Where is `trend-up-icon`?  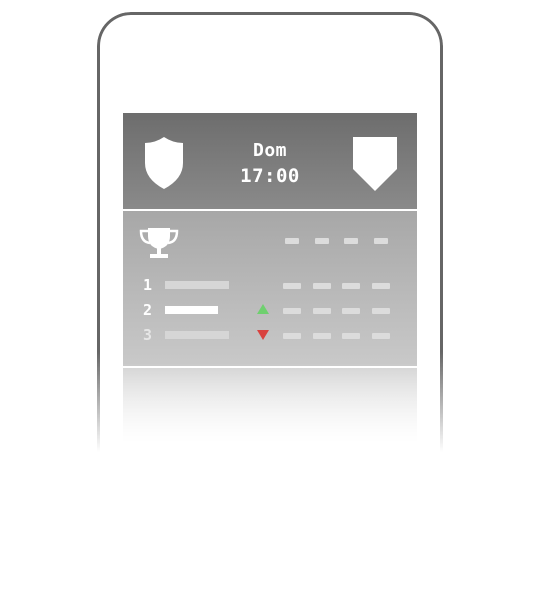 trend-up-icon is located at coordinates (263, 309).